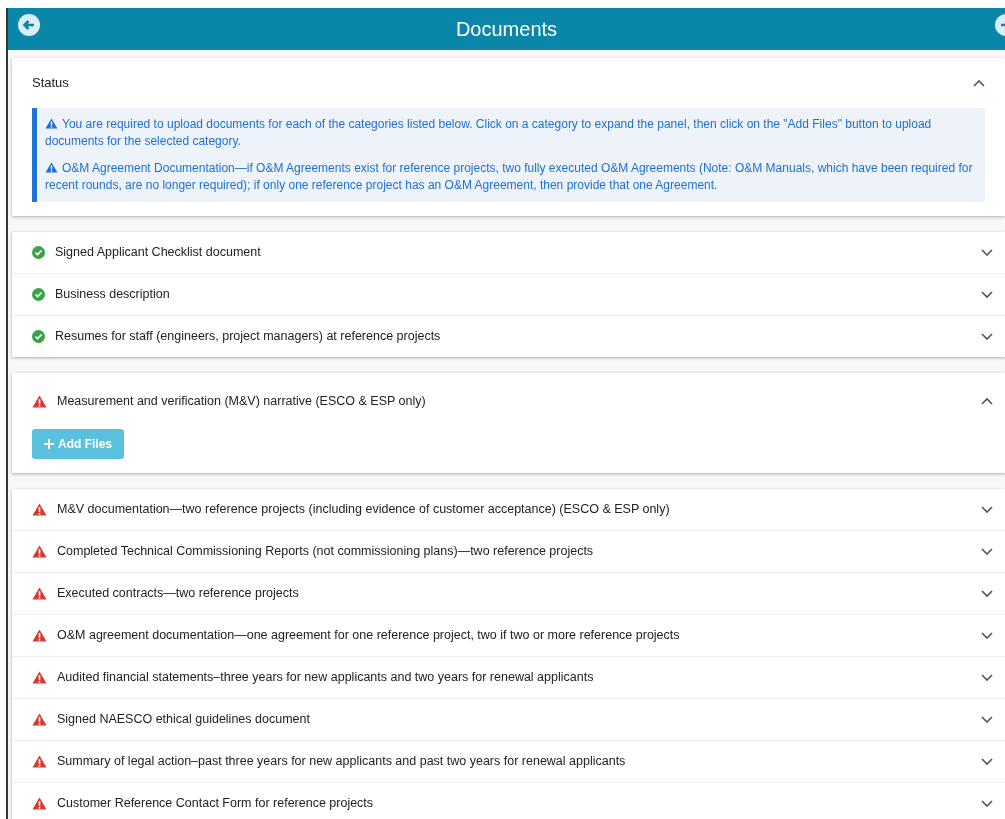 This screenshot has width=1005, height=819. Describe the element at coordinates (326, 678) in the screenshot. I see `category-label: Audited financial statements–three years for new applicants and two years for renewal applicants` at that location.